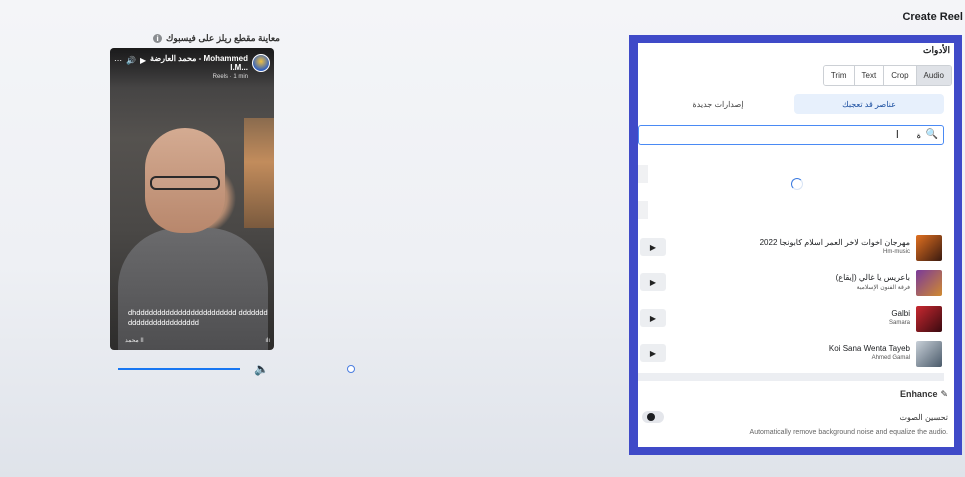  What do you see at coordinates (718, 104) in the screenshot?
I see `segment-new-releases: إصدارات جديدة` at bounding box center [718, 104].